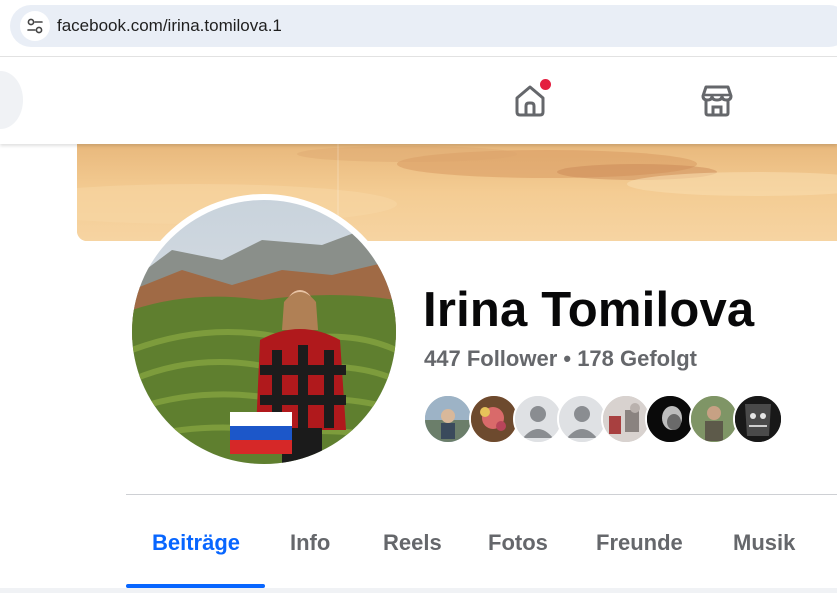 The height and width of the screenshot is (593, 837). Describe the element at coordinates (589, 310) in the screenshot. I see `profile-name: Irina Tomilova` at that location.